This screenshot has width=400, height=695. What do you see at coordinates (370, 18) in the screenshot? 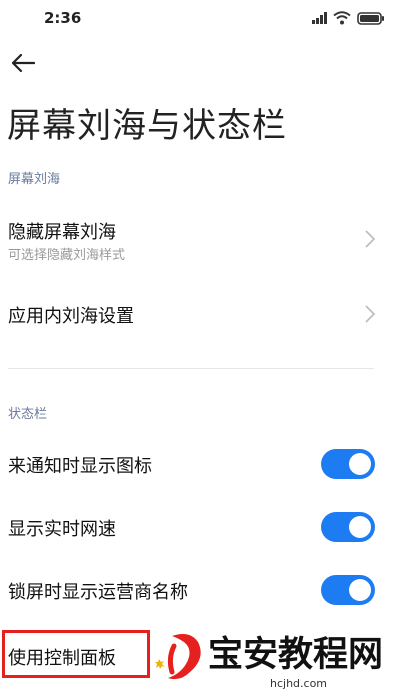
I see `battery-icon` at bounding box center [370, 18].